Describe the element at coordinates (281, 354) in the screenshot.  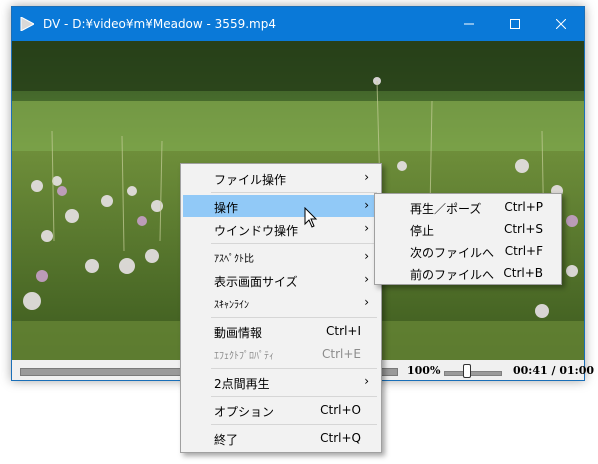
I see `menu-item-effect-properties: ｴﾌｪｸﾄﾌﾟﾛﾊﾟﾃｨ Ctrl+E` at that location.